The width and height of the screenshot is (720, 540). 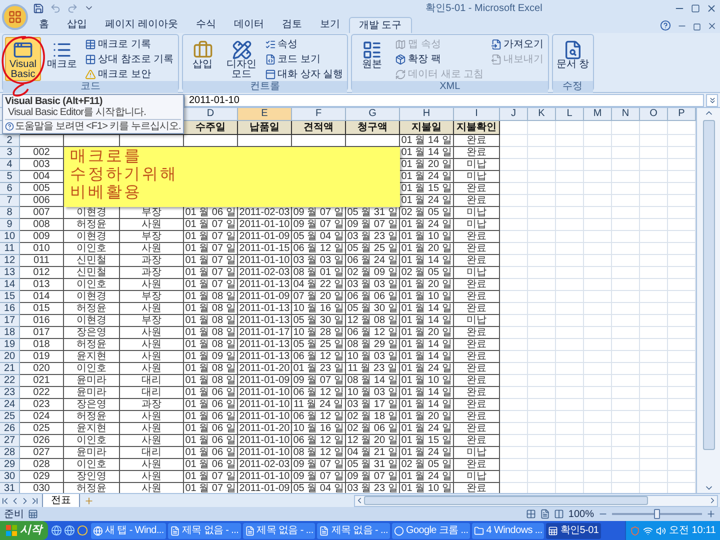 What do you see at coordinates (10, 189) in the screenshot?
I see `row-number: 6` at bounding box center [10, 189].